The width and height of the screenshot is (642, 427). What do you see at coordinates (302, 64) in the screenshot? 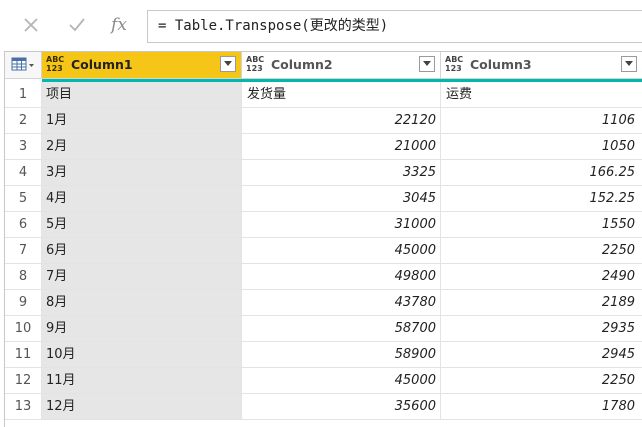
I see `column-name: Column2` at bounding box center [302, 64].